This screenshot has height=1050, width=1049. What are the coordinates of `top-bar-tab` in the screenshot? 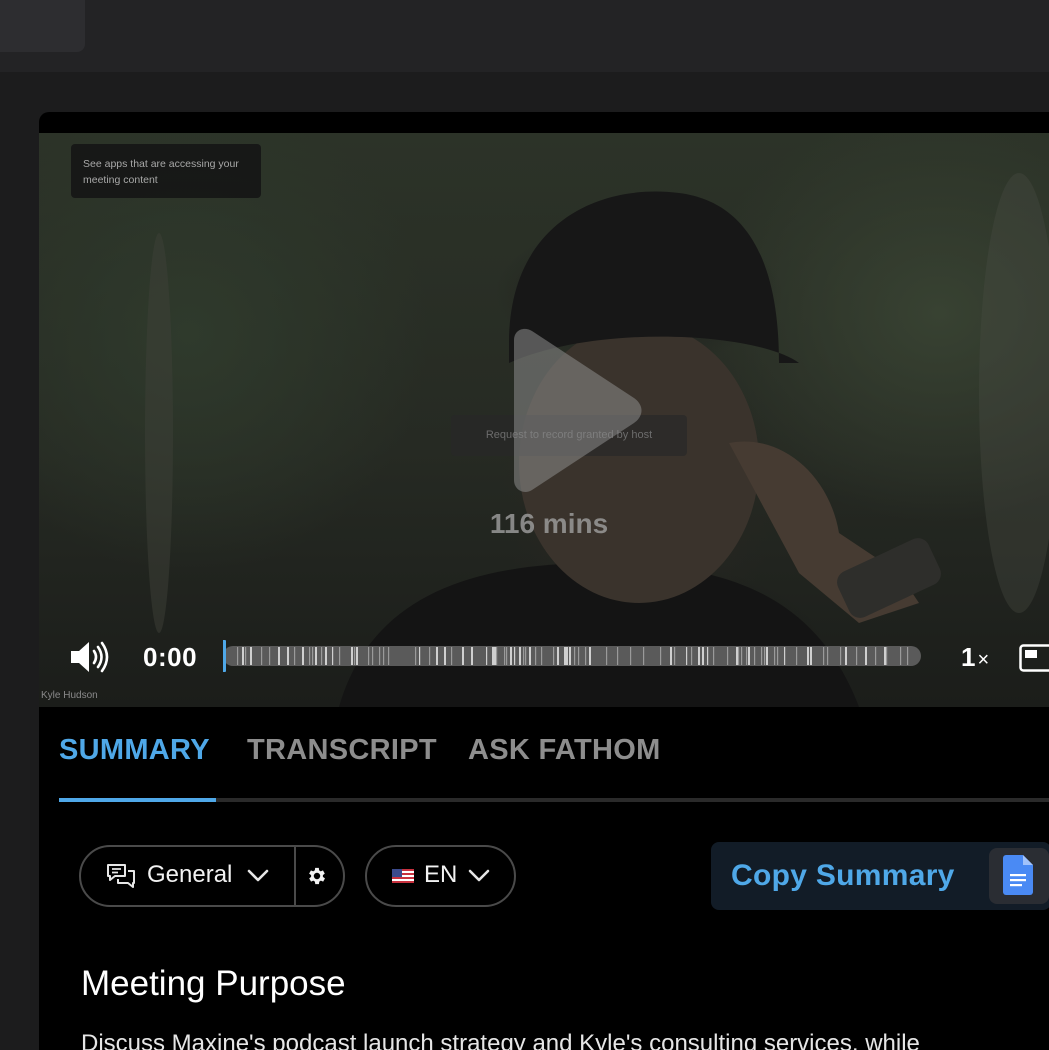 It's located at (42, 26).